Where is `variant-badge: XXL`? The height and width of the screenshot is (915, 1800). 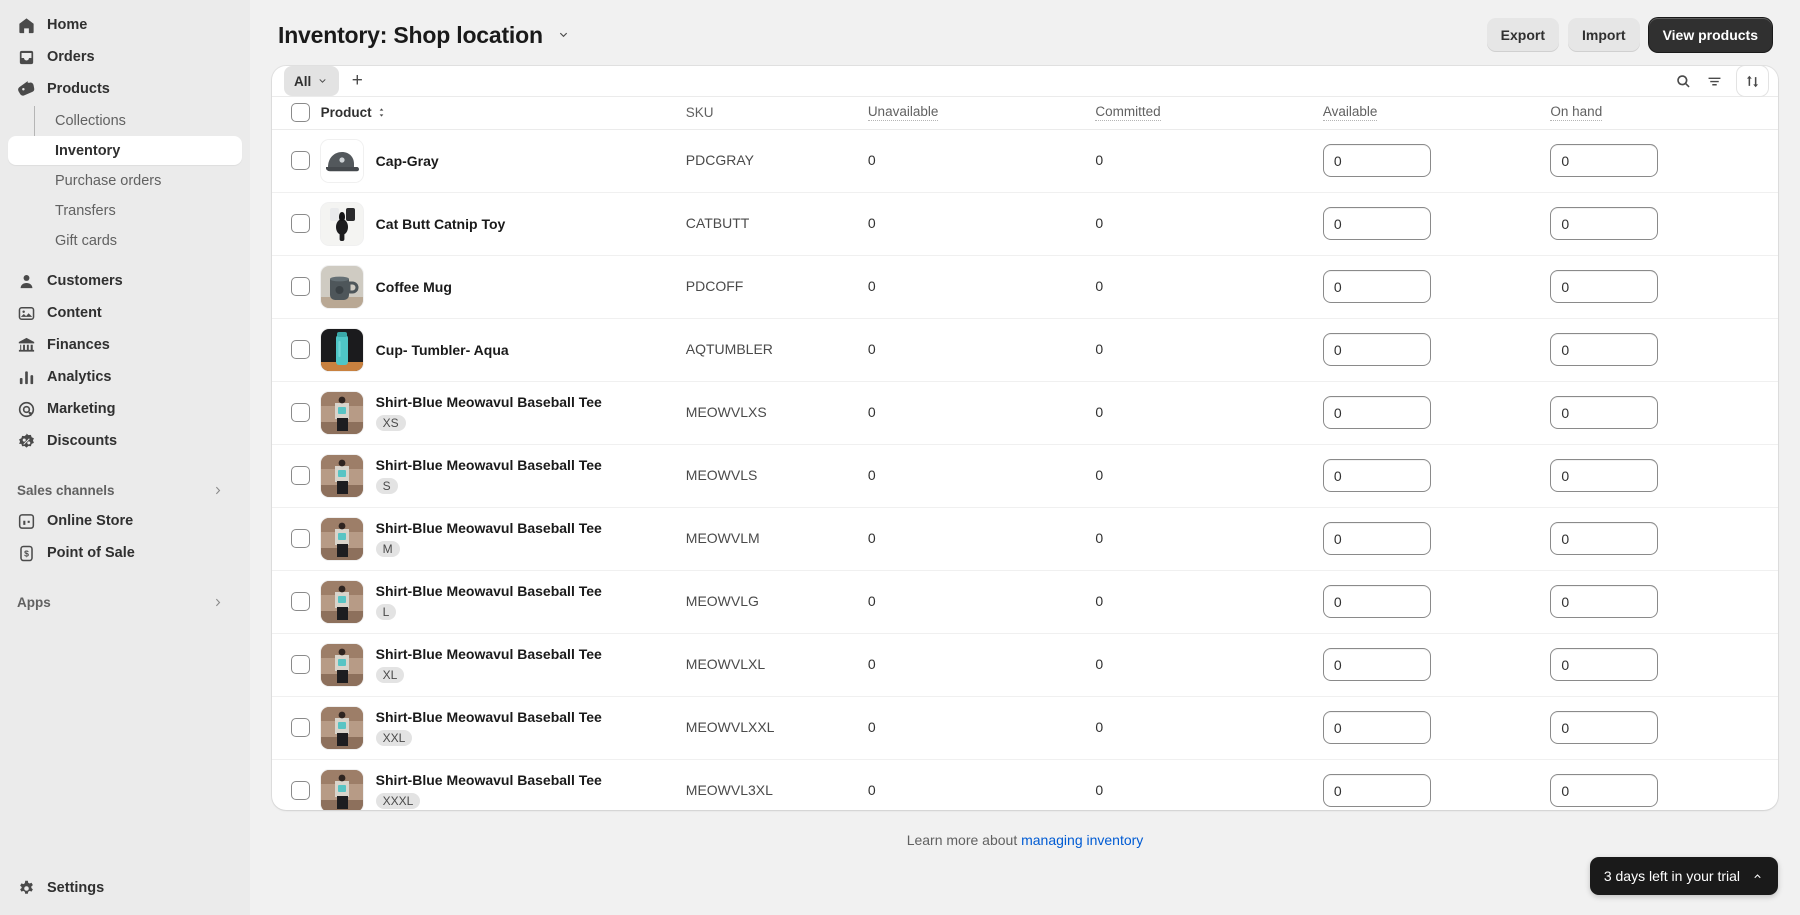
variant-badge: XXL is located at coordinates (394, 738).